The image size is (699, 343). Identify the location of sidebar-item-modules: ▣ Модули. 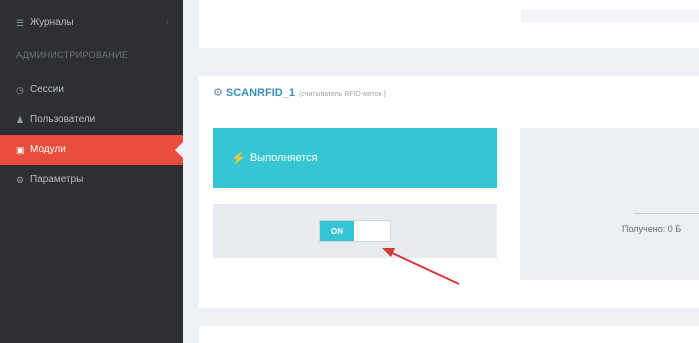
(91, 150).